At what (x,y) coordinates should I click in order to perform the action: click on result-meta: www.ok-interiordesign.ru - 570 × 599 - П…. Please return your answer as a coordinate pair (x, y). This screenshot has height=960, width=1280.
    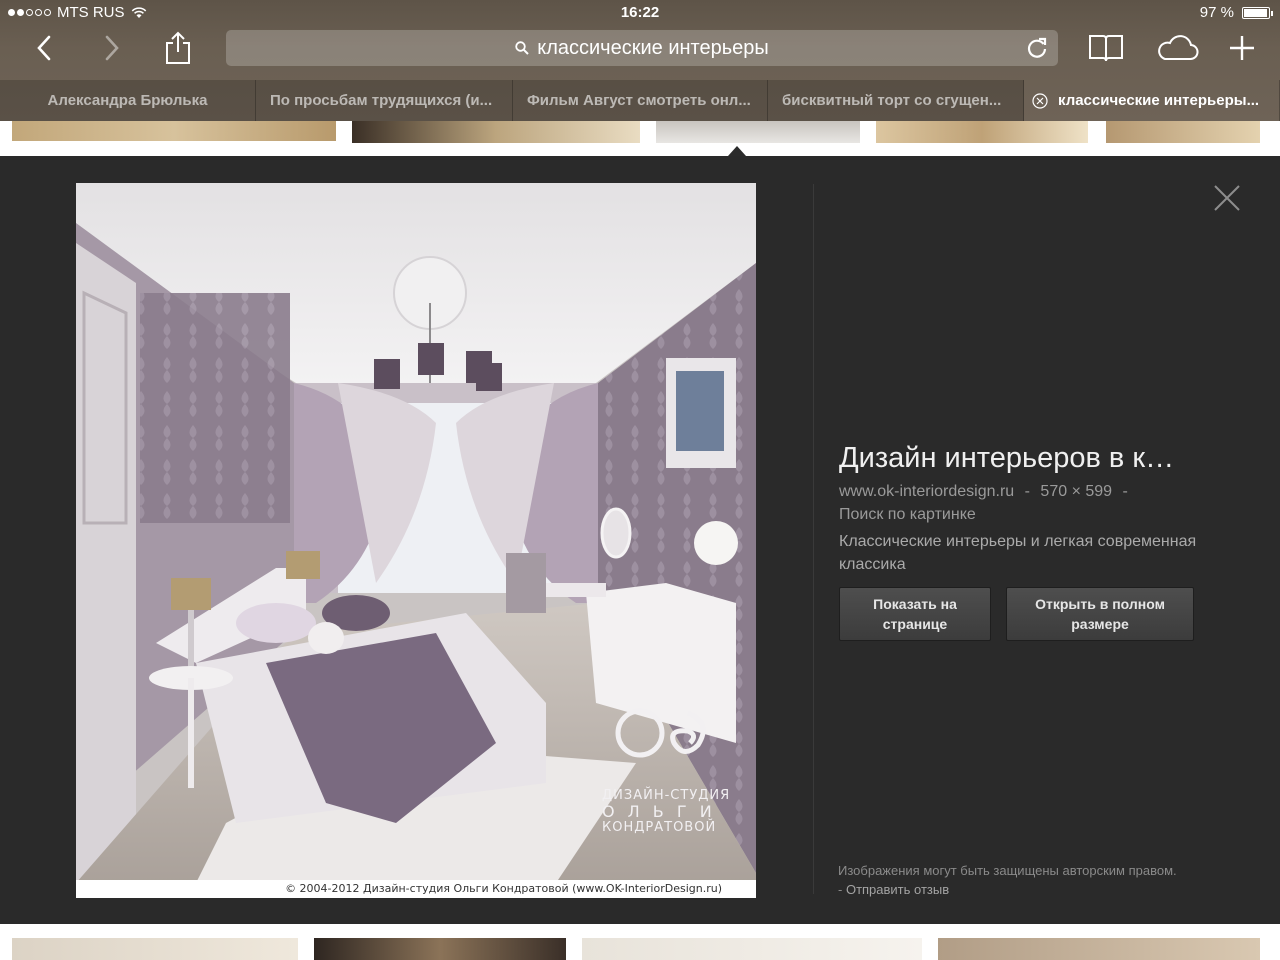
    Looking at the image, I should click on (1019, 503).